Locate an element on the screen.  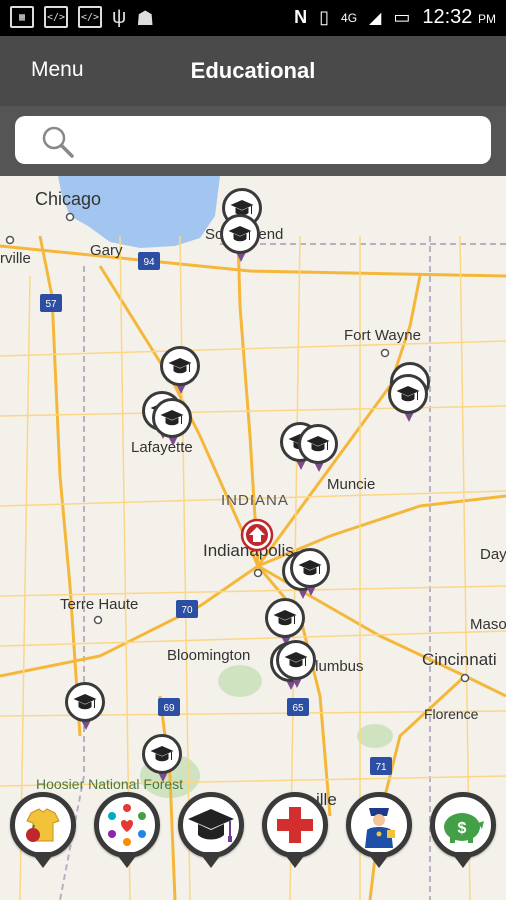
usb-icon: ψ is located at coordinates (119, 17).